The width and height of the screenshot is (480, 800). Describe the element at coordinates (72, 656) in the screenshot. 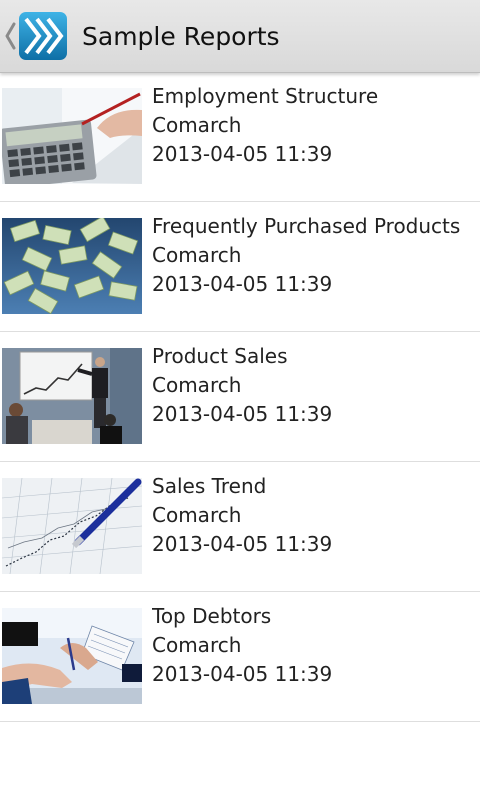

I see `handshake-image` at that location.